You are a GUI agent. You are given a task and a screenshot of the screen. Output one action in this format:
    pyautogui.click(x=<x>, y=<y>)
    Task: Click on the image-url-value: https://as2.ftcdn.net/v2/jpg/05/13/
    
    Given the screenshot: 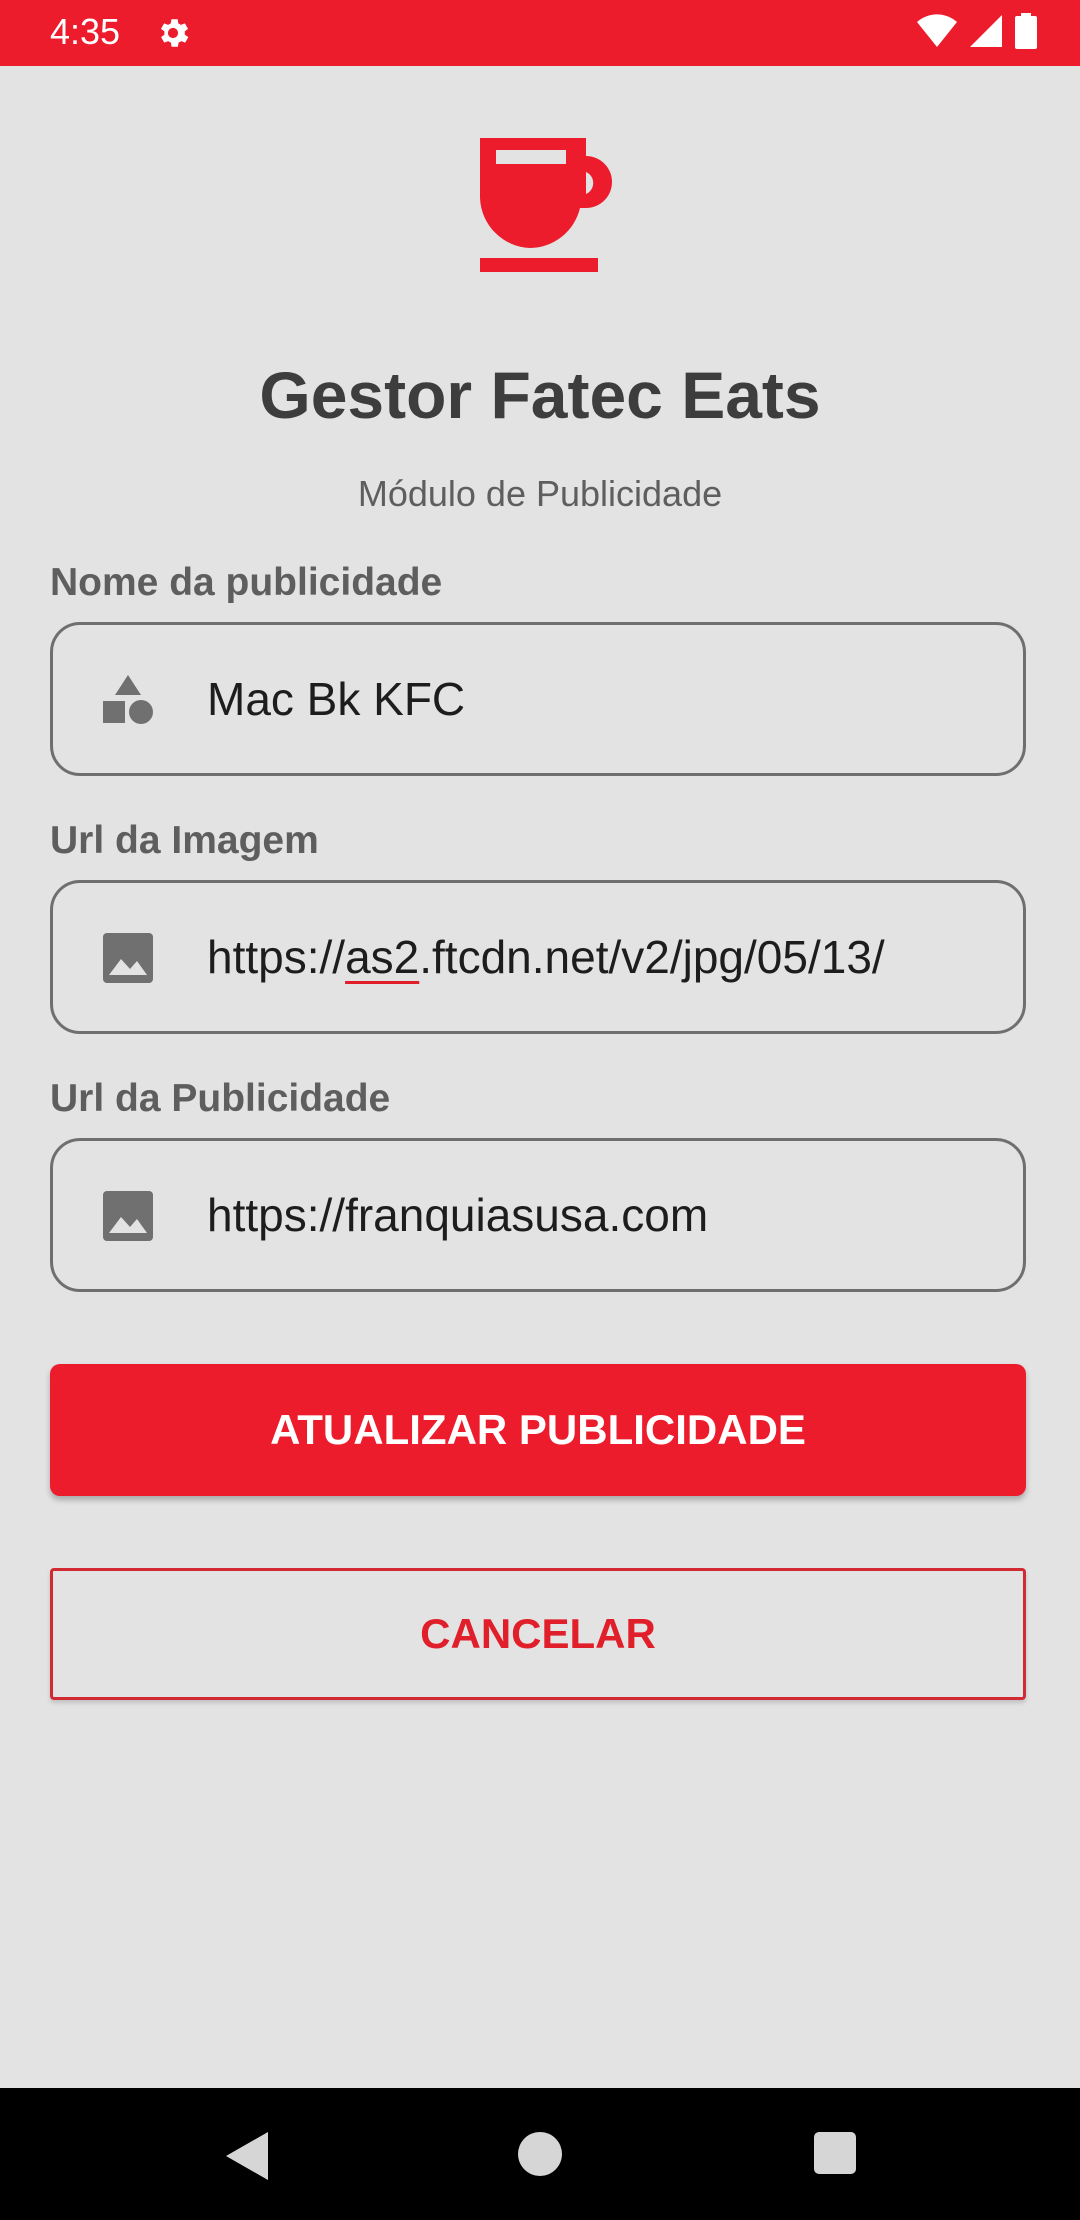 What is the action you would take?
    pyautogui.click(x=597, y=957)
    